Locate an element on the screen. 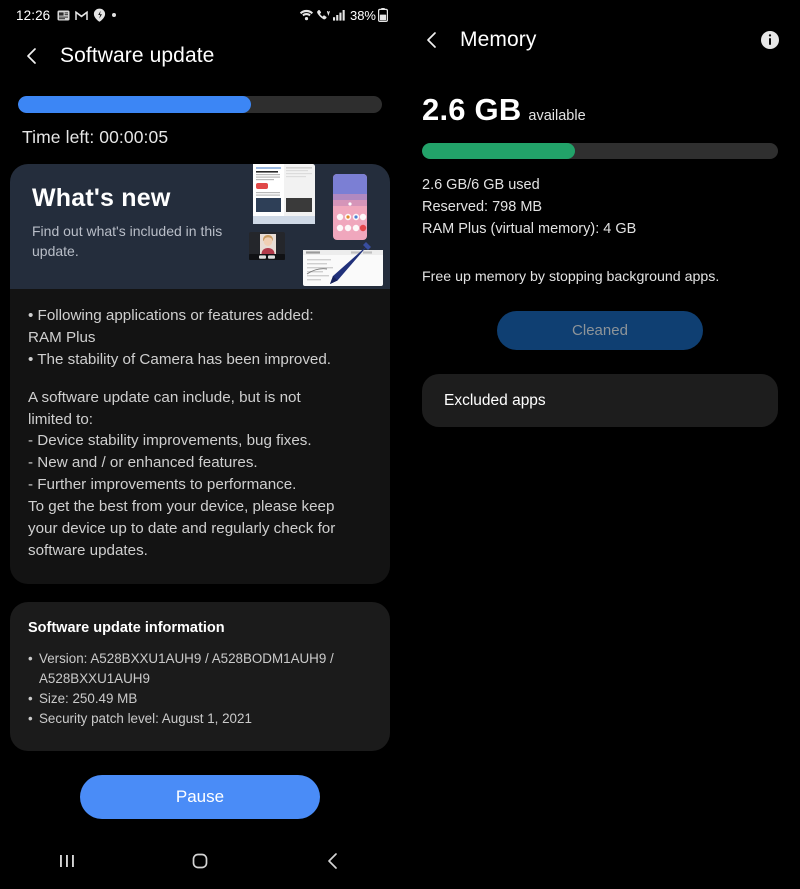 Image resolution: width=800 pixels, height=889 pixels. status-bar-notification-icons is located at coordinates (87, 15).